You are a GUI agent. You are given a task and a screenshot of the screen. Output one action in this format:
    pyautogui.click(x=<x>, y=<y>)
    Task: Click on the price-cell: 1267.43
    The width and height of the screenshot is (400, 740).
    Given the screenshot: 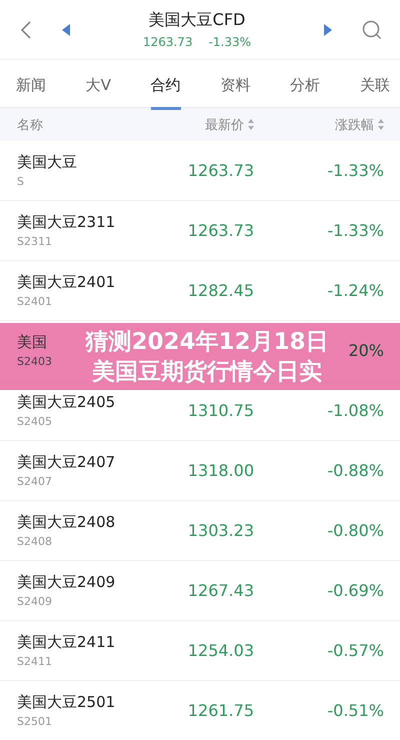 What is the action you would take?
    pyautogui.click(x=221, y=590)
    